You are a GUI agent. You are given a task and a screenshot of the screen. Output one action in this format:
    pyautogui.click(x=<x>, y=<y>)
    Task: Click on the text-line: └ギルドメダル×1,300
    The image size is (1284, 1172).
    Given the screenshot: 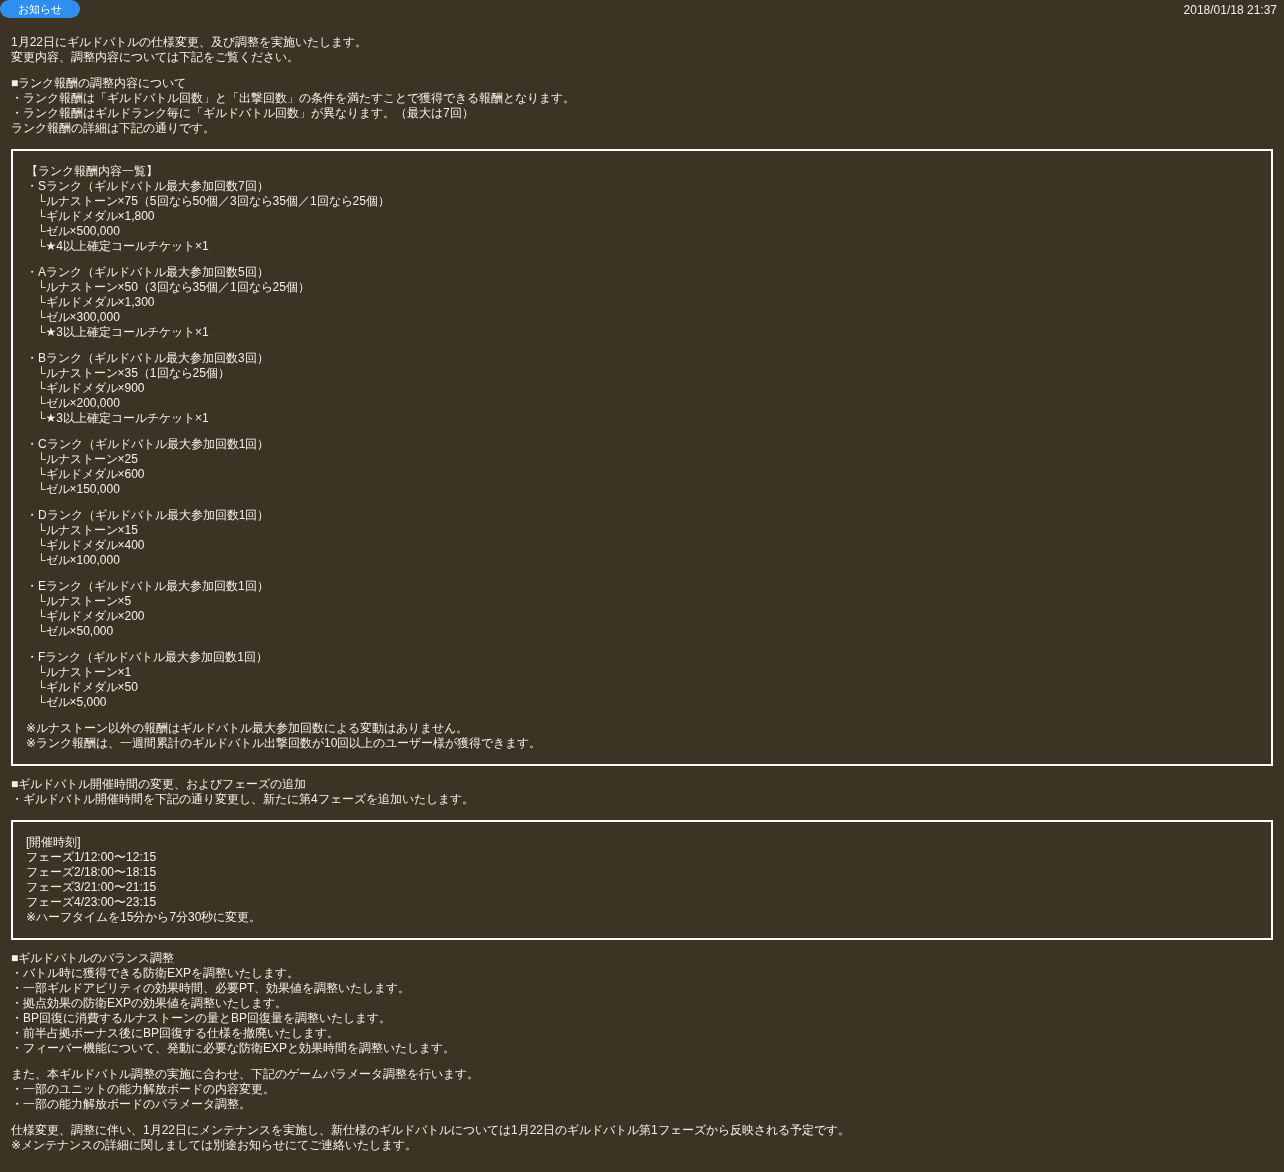 What is the action you would take?
    pyautogui.click(x=96, y=302)
    